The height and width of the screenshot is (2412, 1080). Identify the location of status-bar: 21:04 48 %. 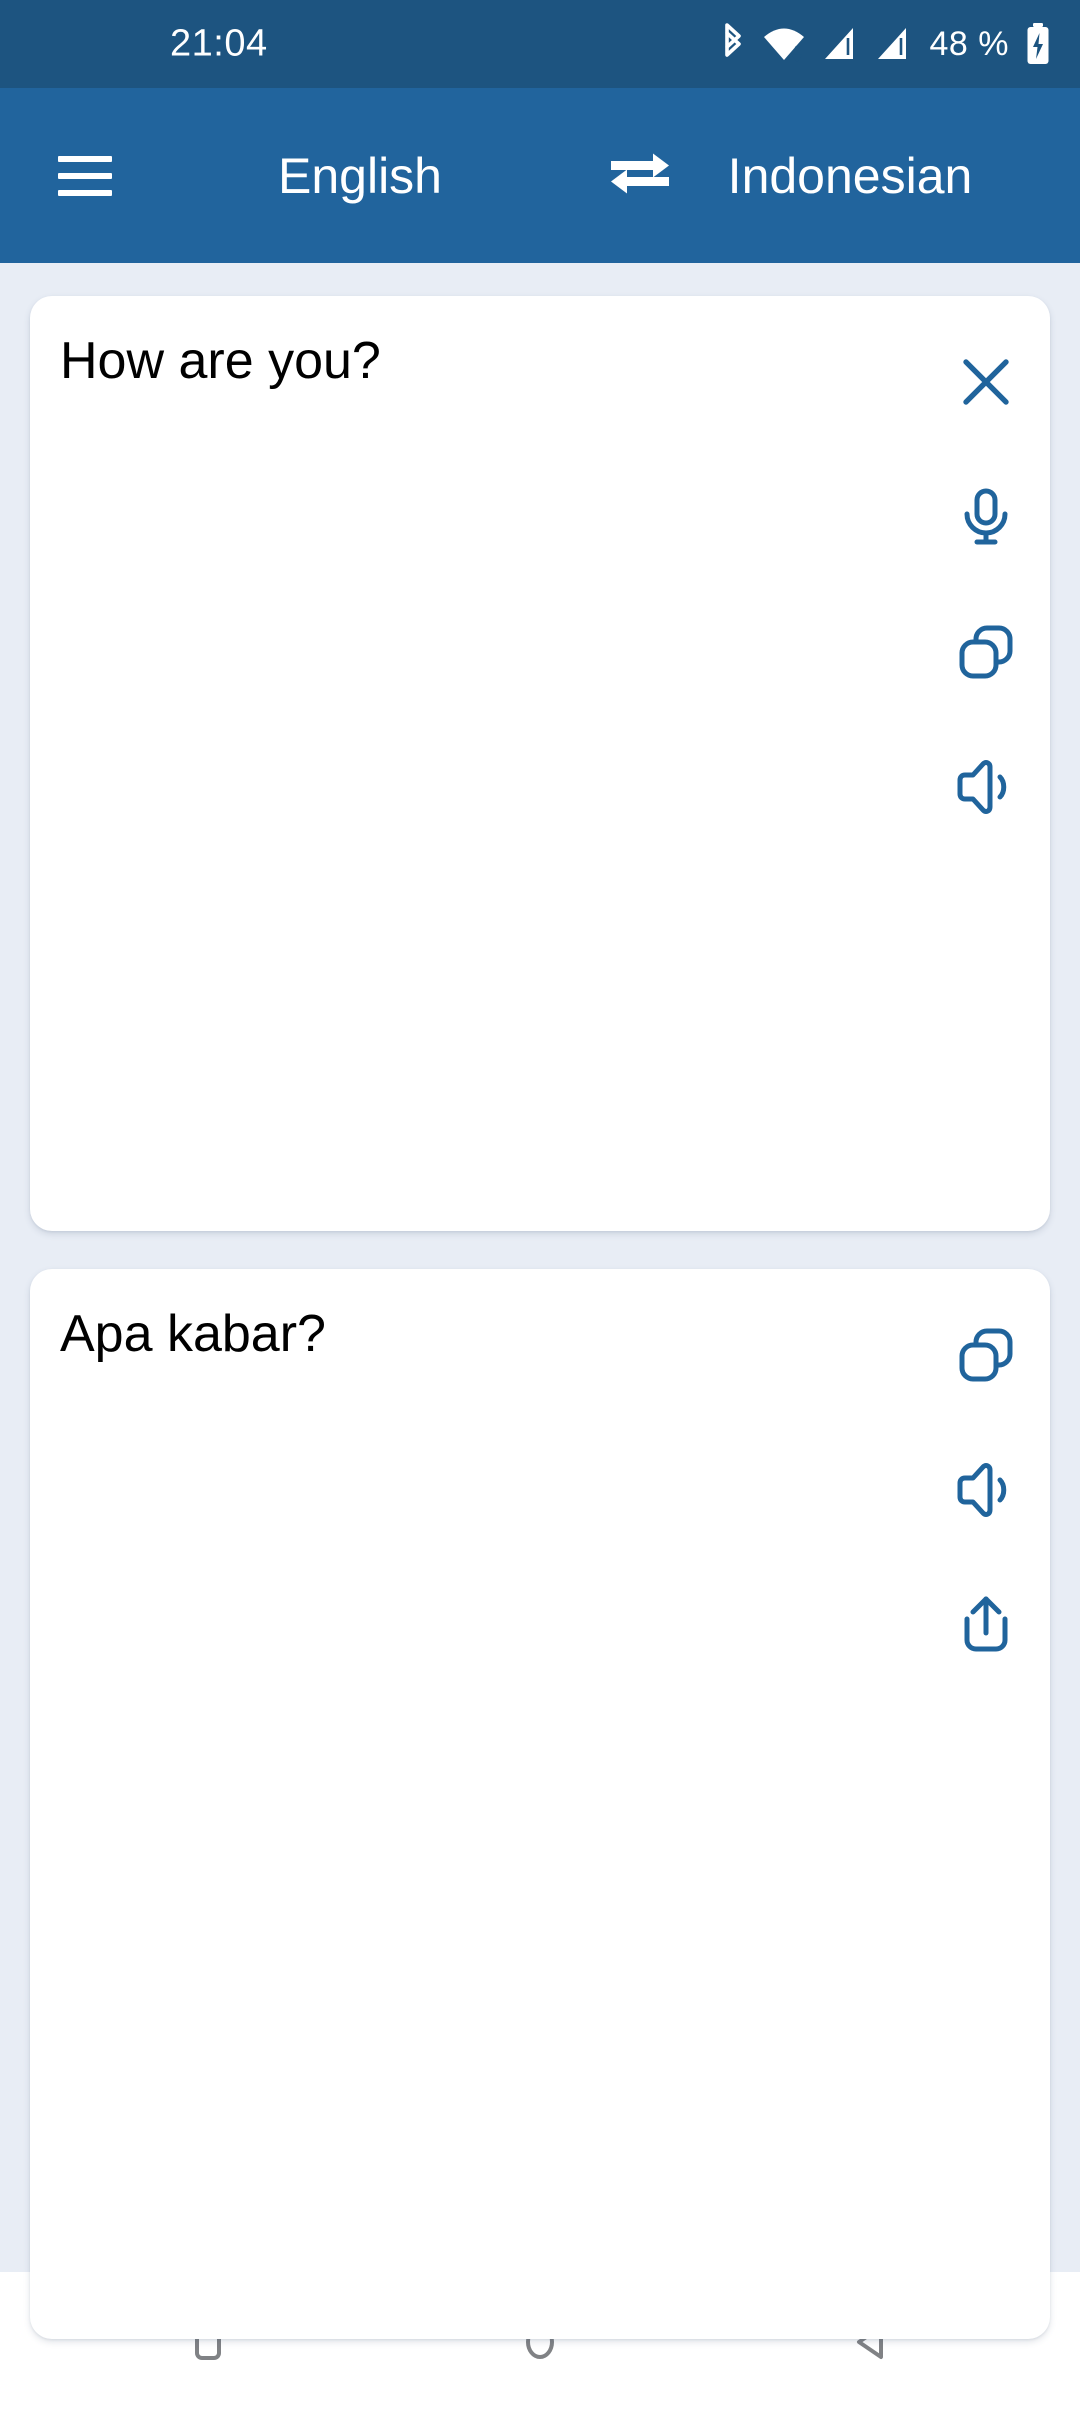
(540, 44).